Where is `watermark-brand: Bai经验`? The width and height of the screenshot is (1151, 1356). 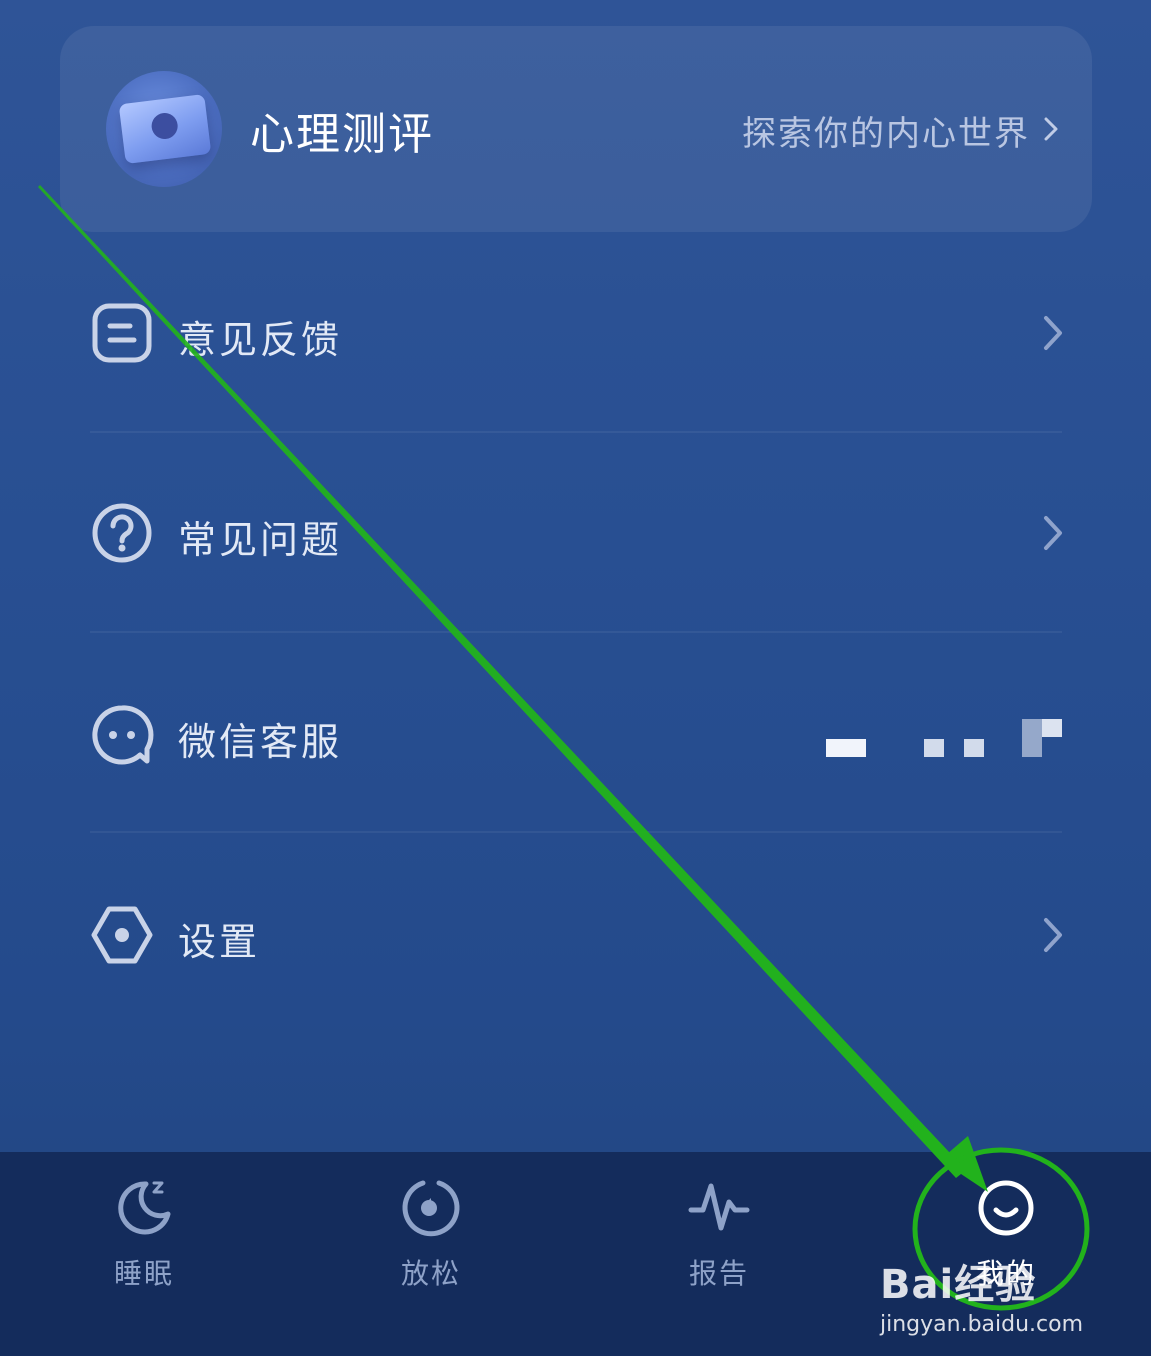 watermark-brand: Bai经验 is located at coordinates (958, 1285).